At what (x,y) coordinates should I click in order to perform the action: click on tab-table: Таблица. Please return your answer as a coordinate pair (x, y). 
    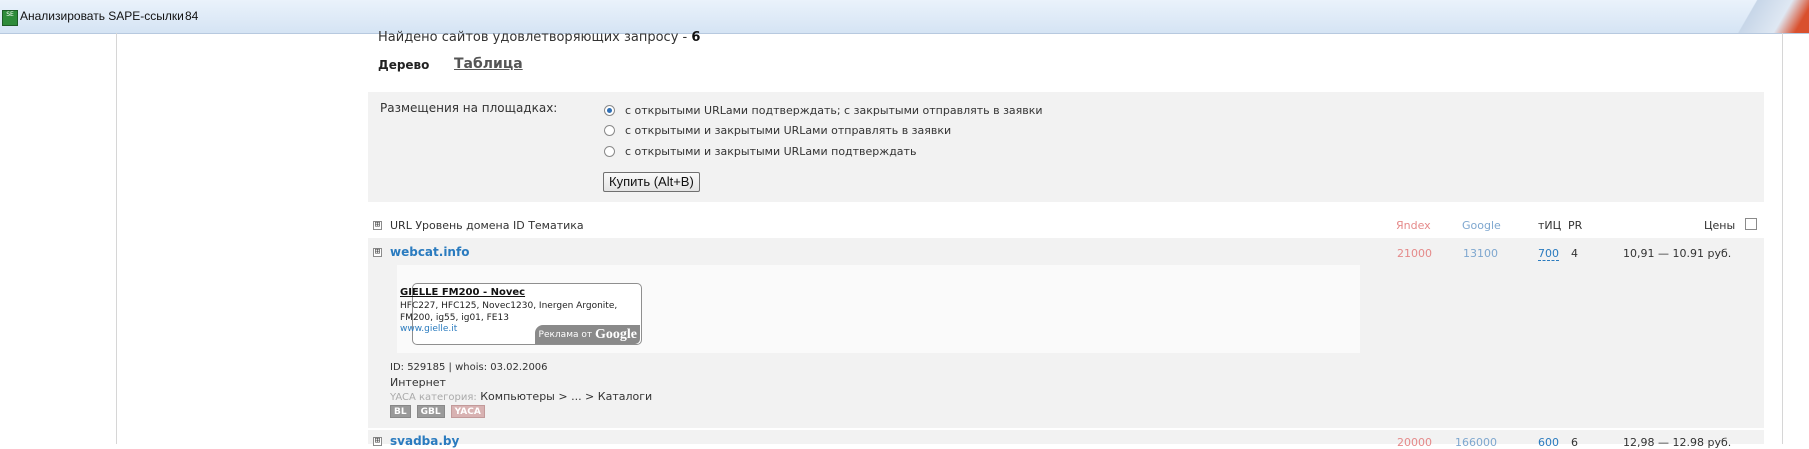
    Looking at the image, I should click on (488, 64).